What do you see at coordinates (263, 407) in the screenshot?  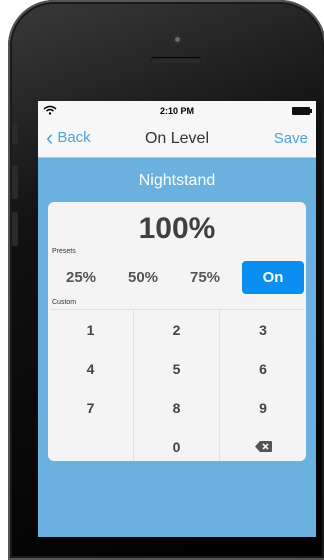 I see `key-9: 9` at bounding box center [263, 407].